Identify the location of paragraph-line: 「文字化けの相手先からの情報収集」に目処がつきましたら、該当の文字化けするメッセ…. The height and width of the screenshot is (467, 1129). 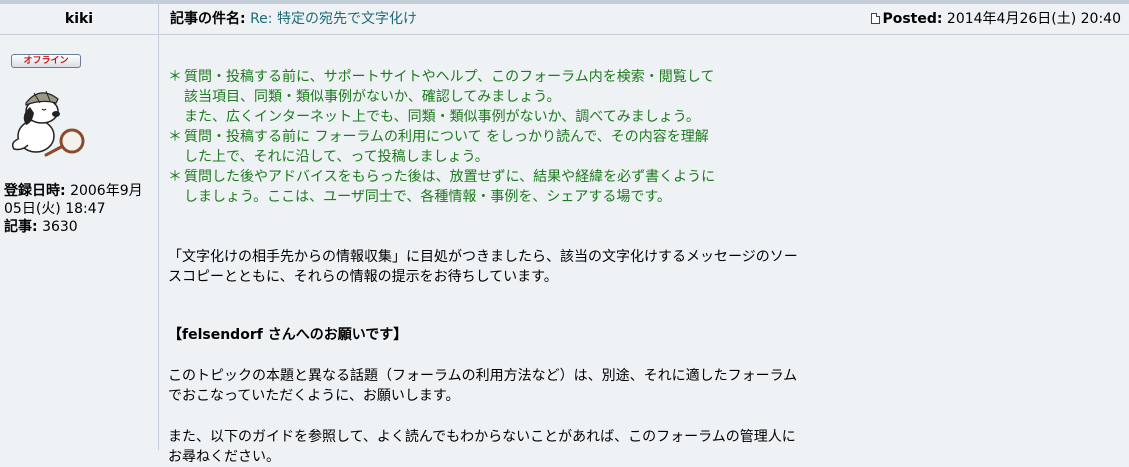
(483, 257).